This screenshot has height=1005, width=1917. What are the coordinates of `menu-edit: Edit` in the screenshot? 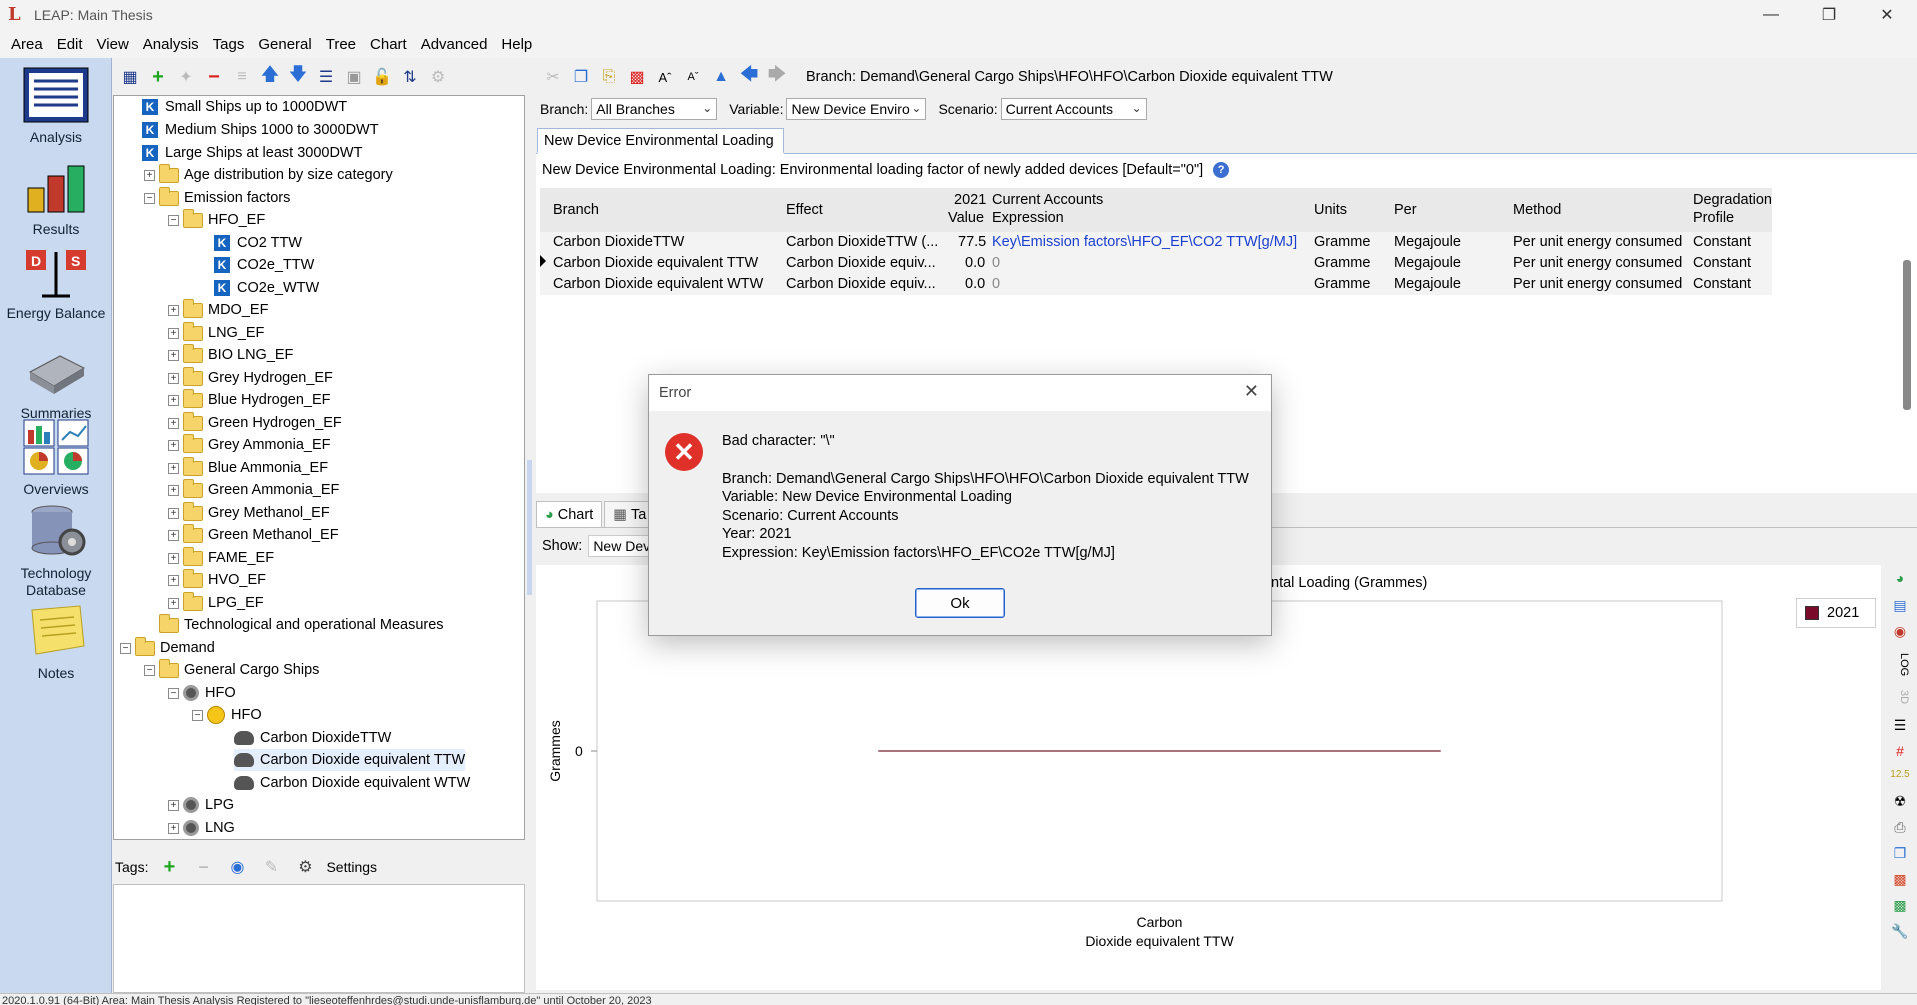 It's located at (70, 44).